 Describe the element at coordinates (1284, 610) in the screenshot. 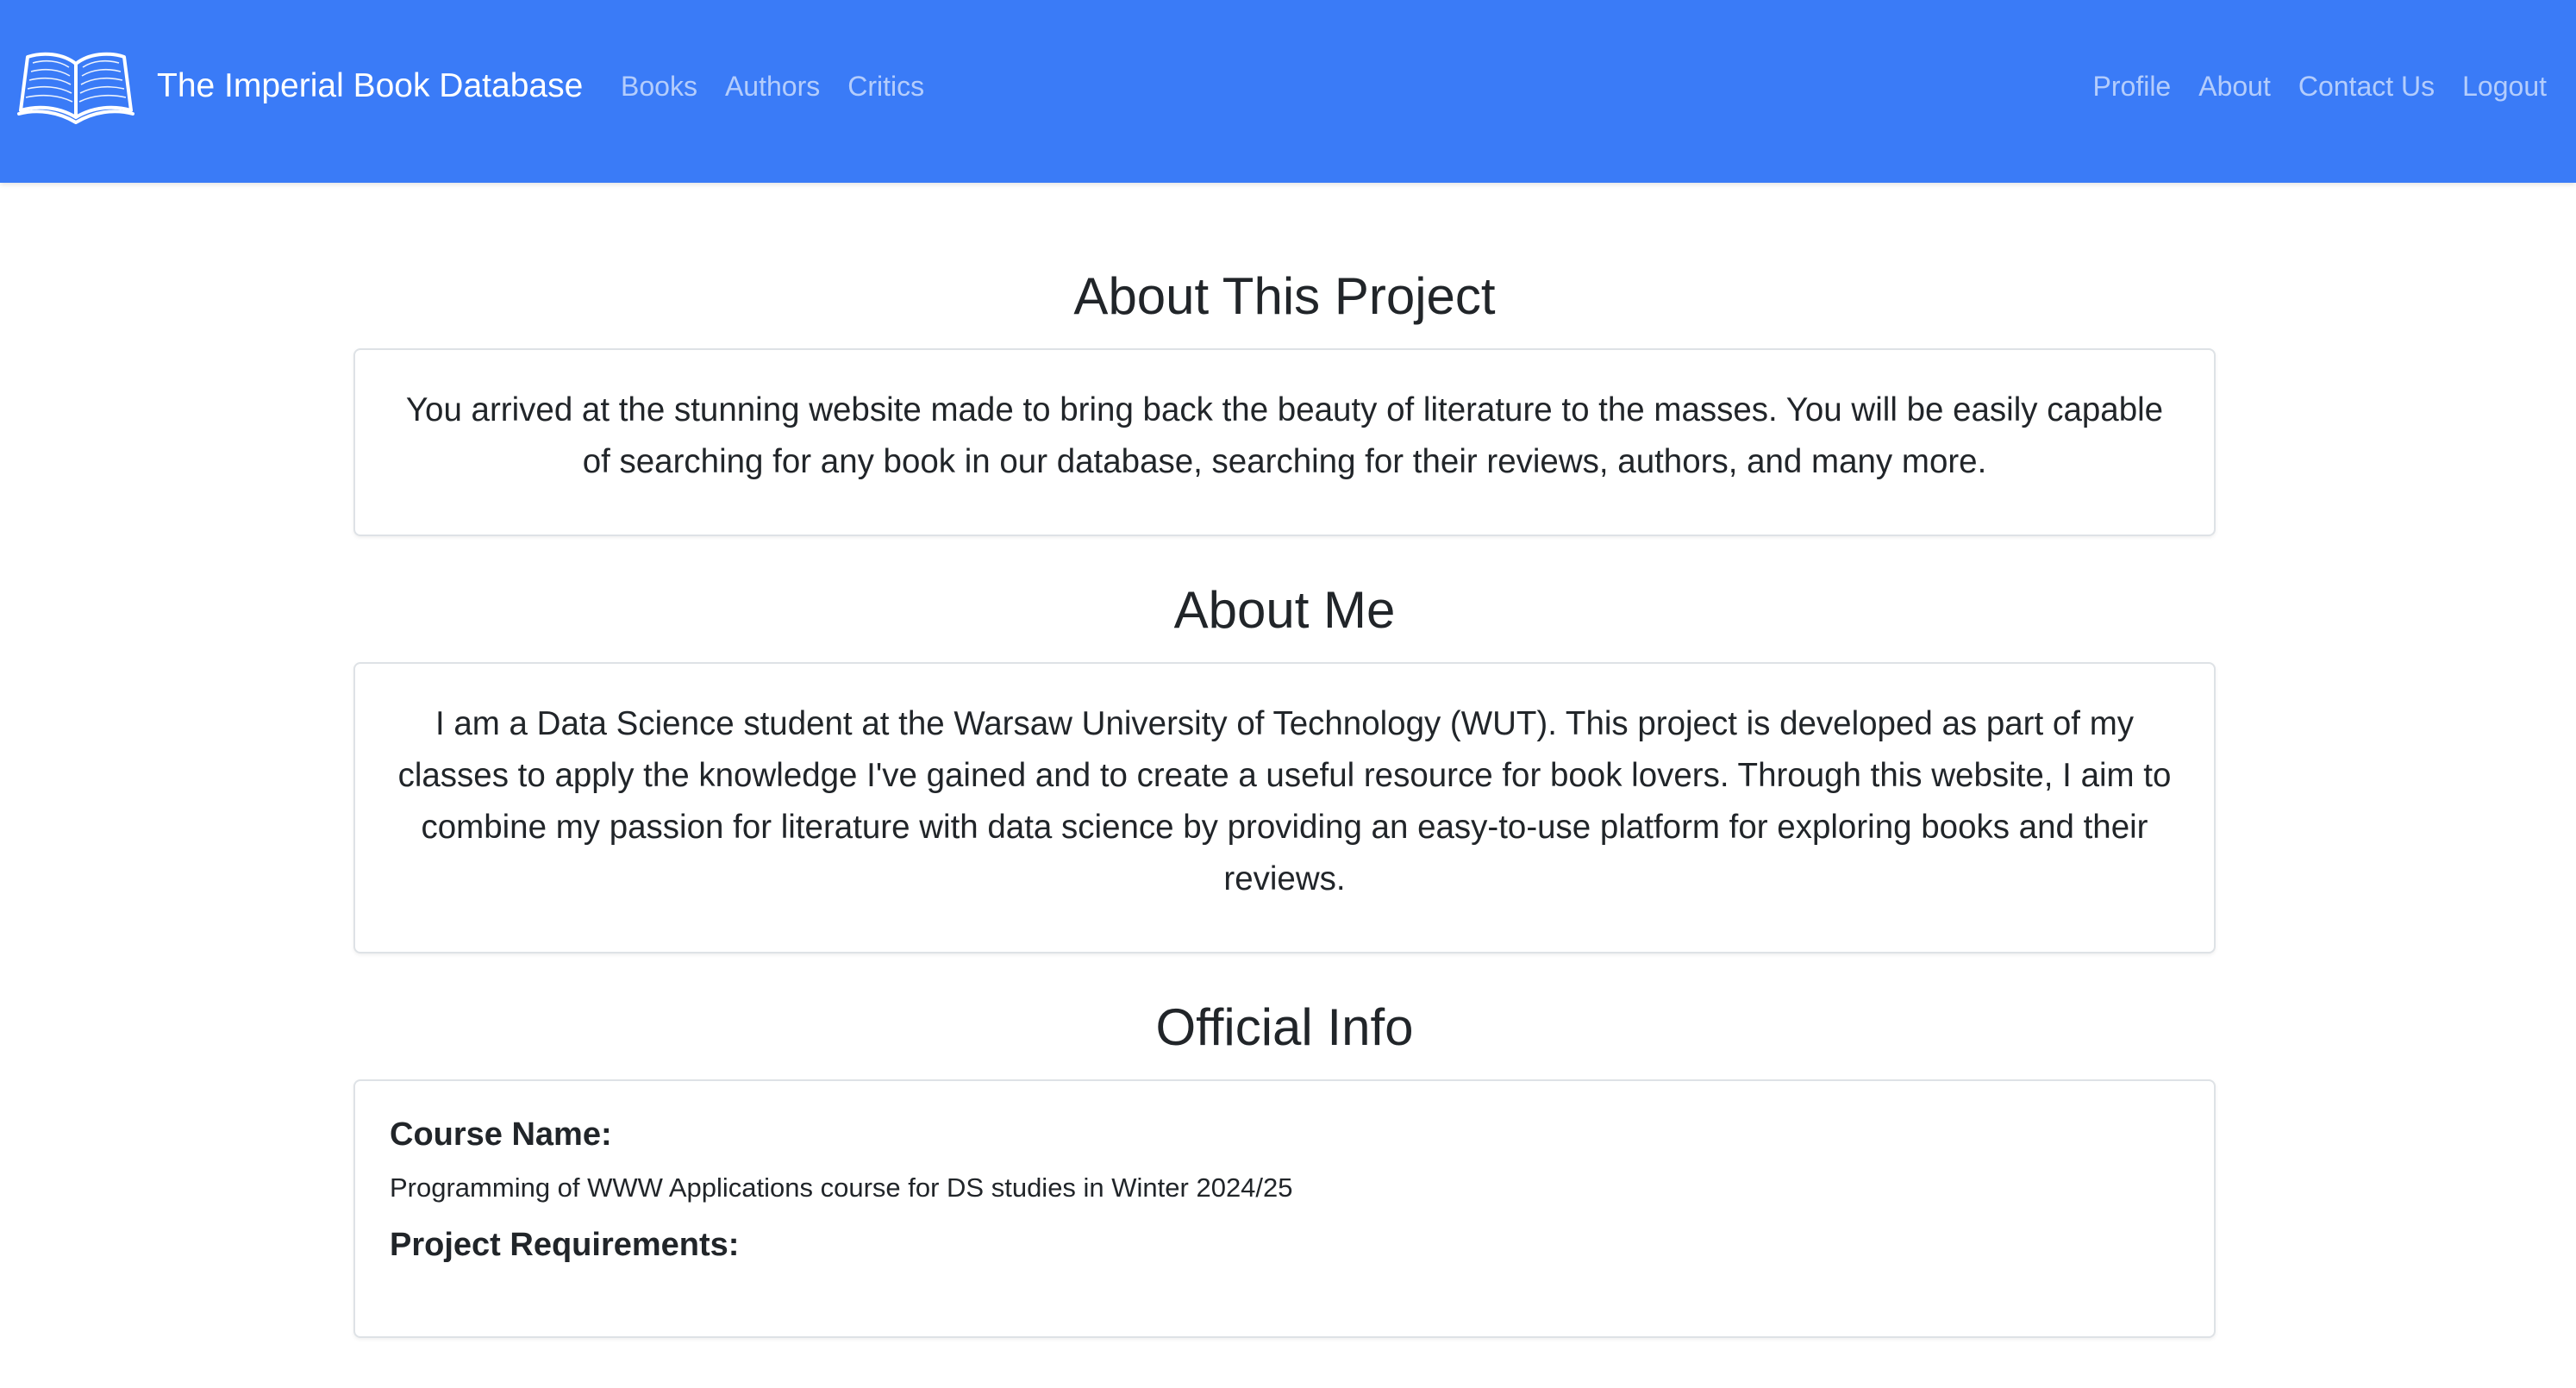

I see `about-me-heading: About Me` at that location.